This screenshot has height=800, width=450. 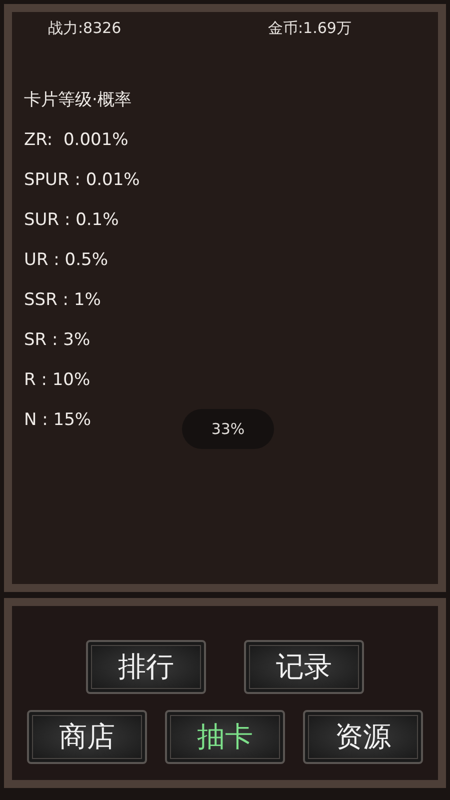 What do you see at coordinates (85, 28) in the screenshot?
I see `power-stat: 战力:8326` at bounding box center [85, 28].